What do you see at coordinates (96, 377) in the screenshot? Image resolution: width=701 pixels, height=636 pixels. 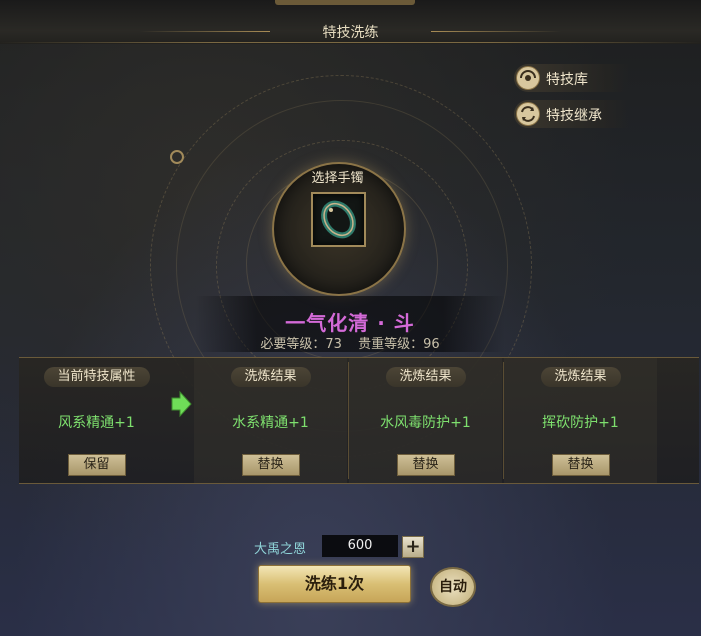 I see `current-attribute-header: 当前特技属性` at bounding box center [96, 377].